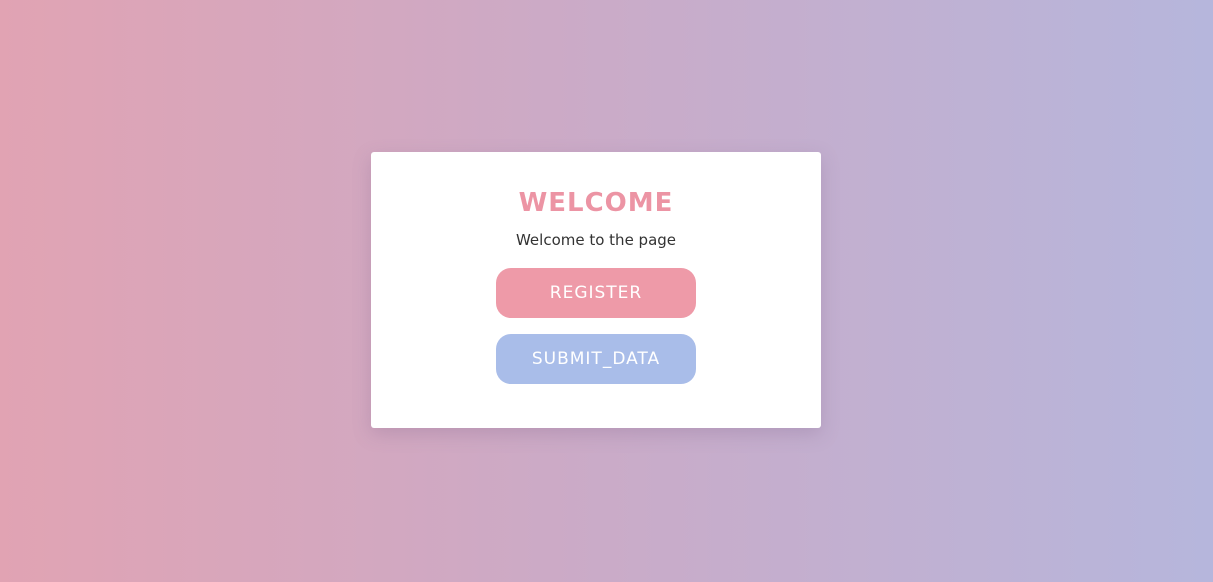  I want to click on page-subtitle: Welcome to the page, so click(596, 240).